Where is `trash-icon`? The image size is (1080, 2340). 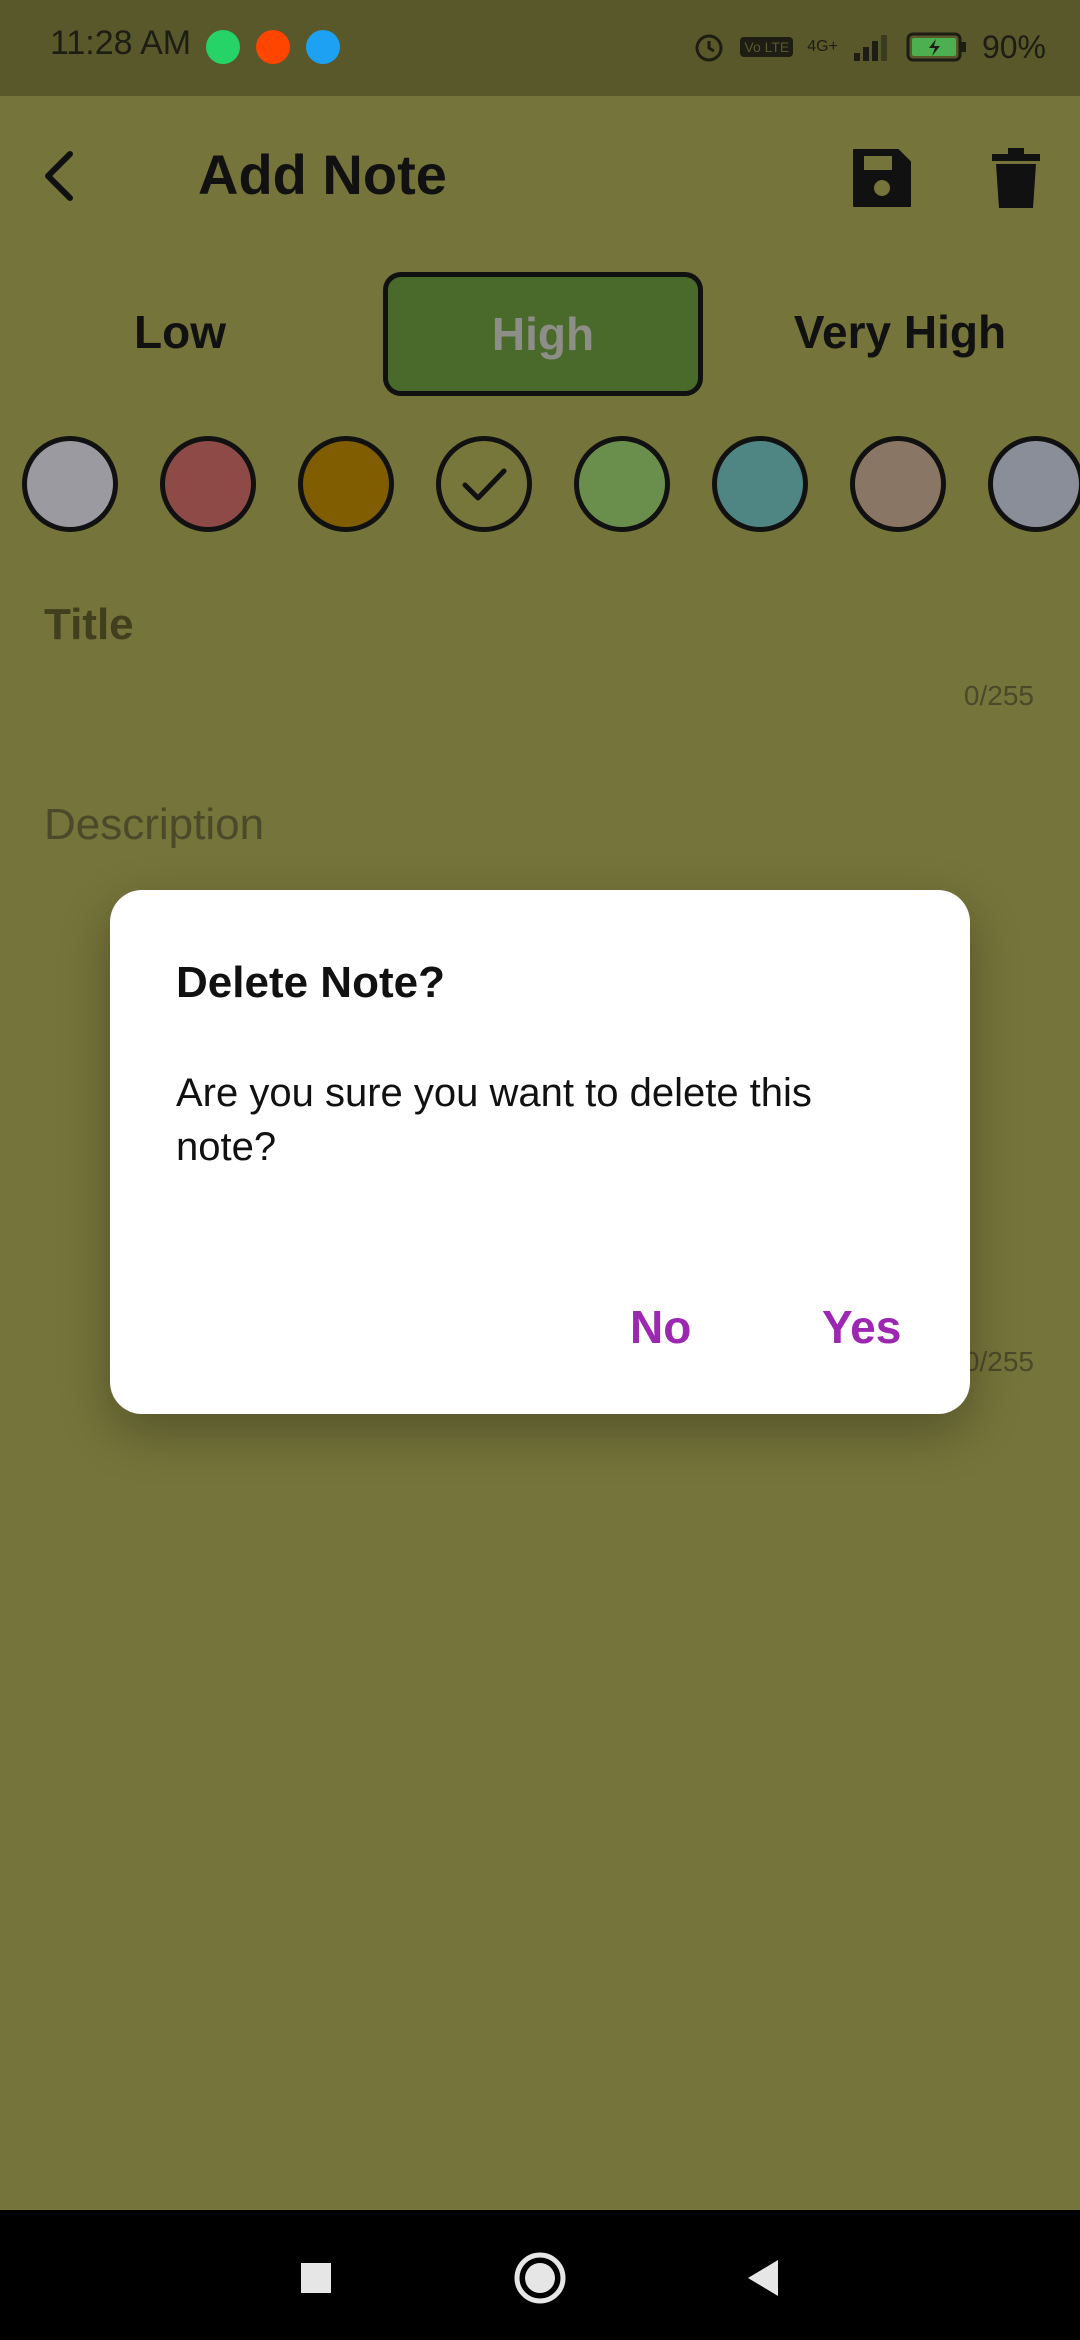 trash-icon is located at coordinates (1016, 178).